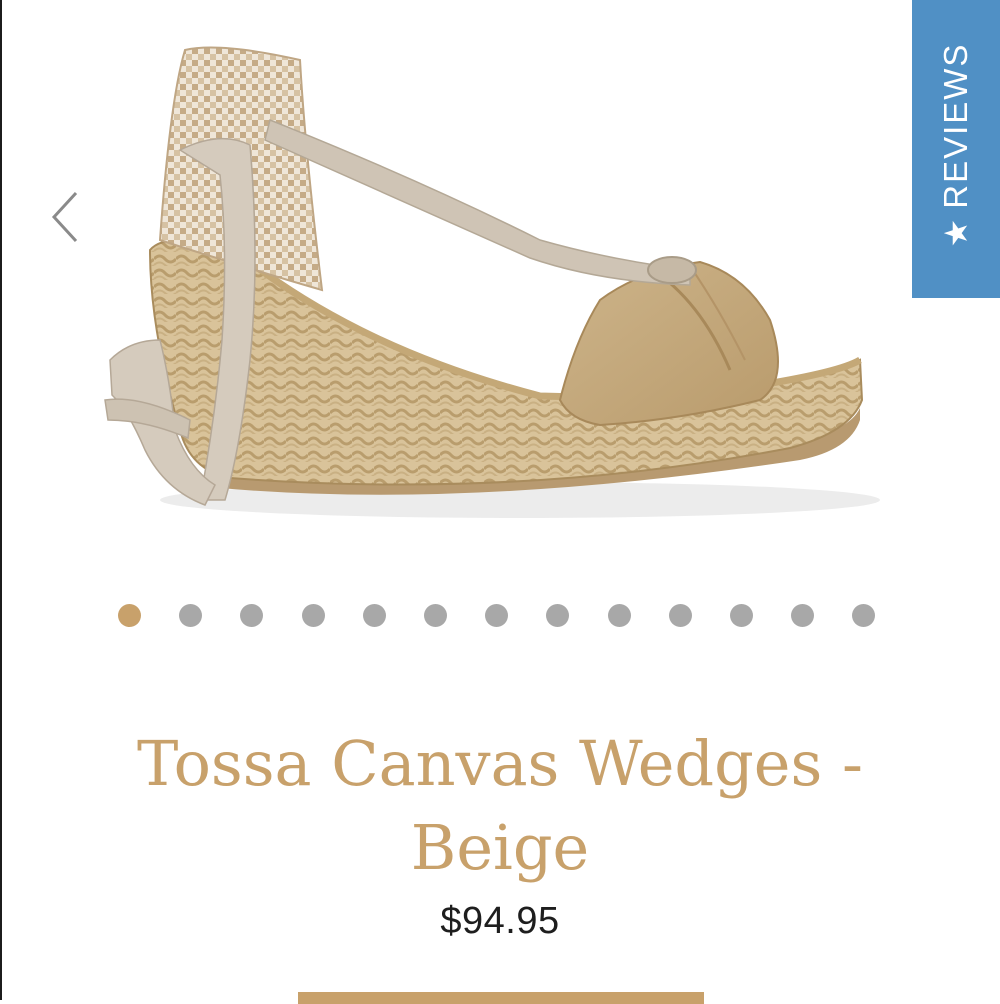  I want to click on carousel-dots, so click(505, 616).